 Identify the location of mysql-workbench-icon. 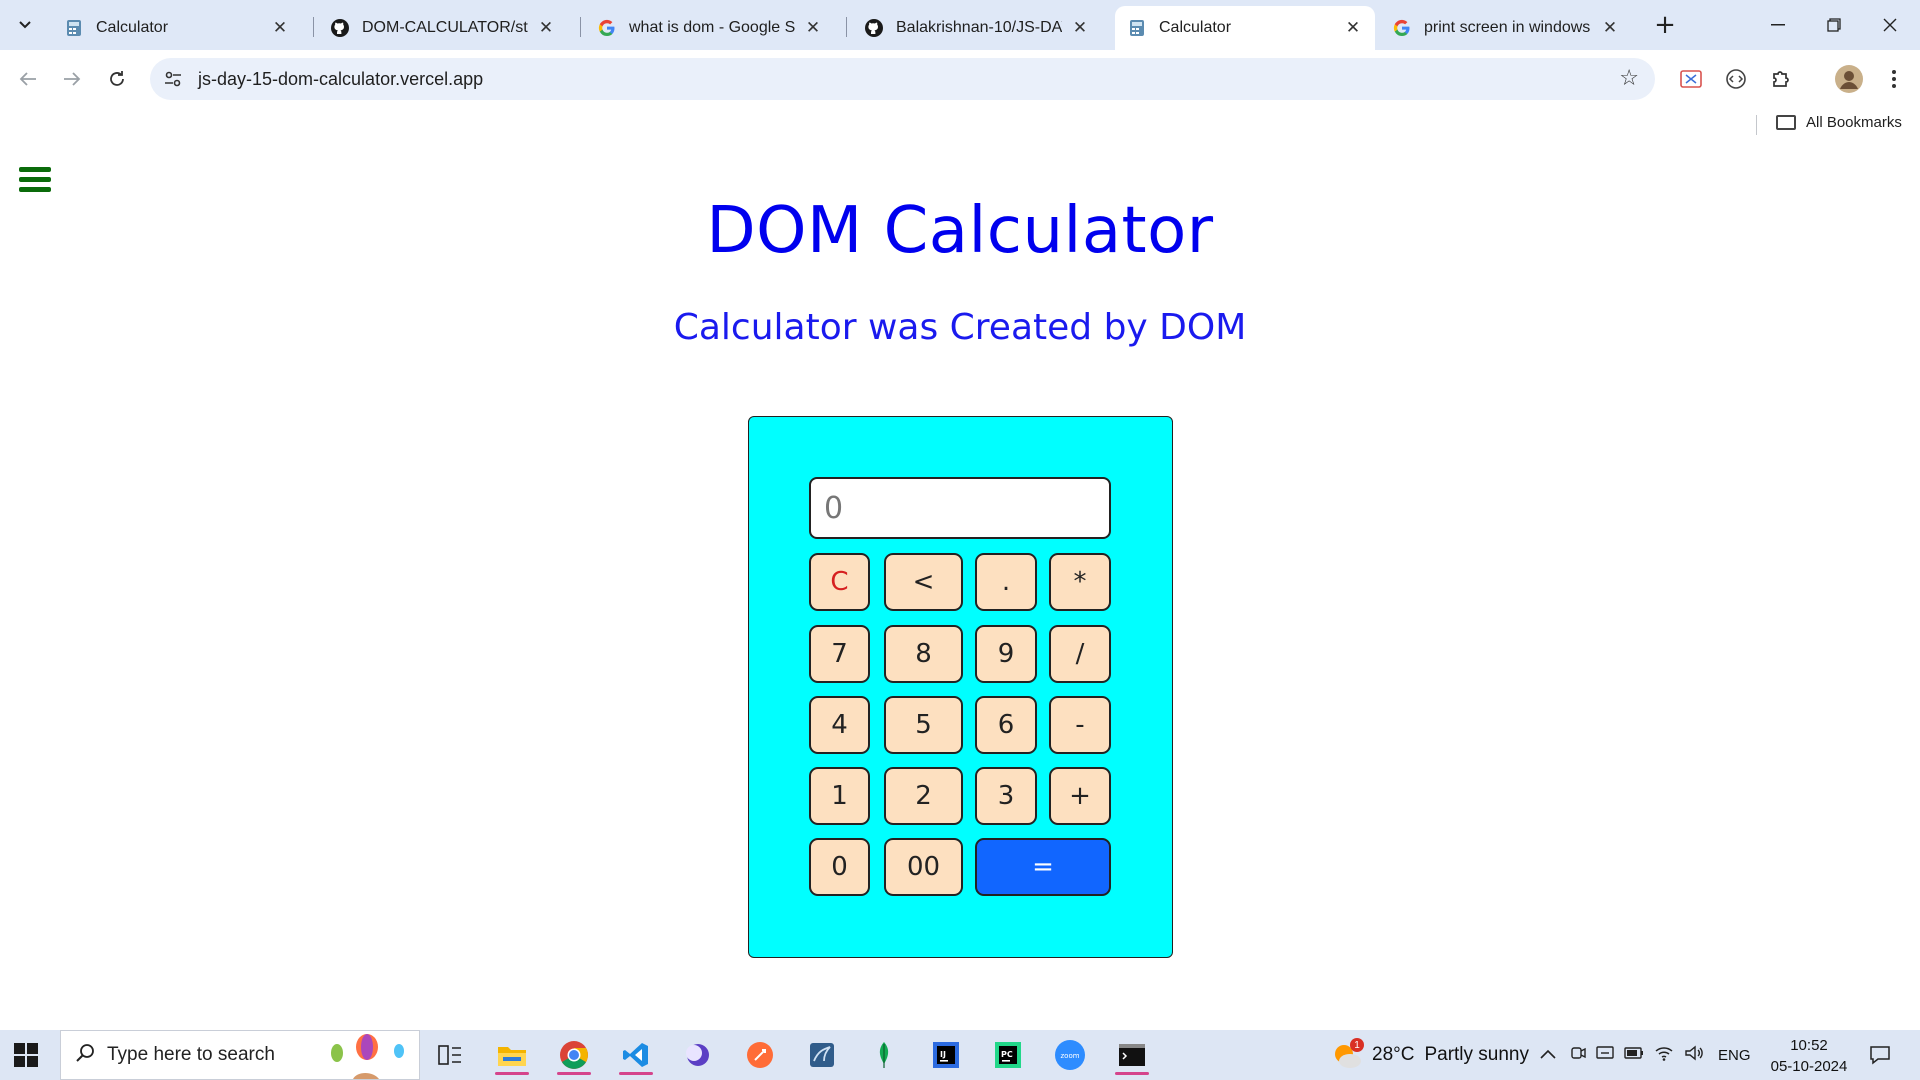
(822, 1055).